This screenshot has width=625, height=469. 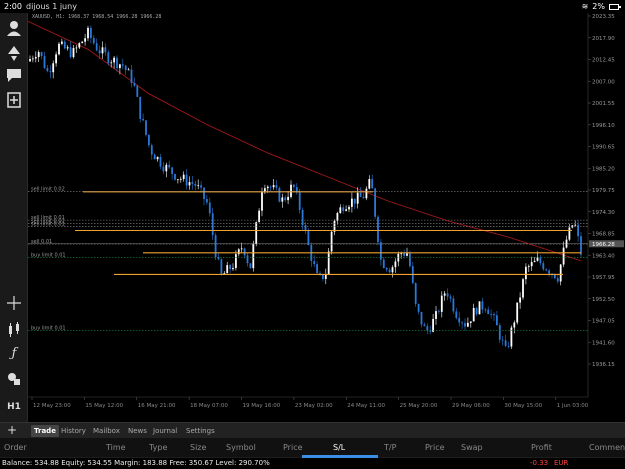 I want to click on candles-icon, so click(x=14, y=329).